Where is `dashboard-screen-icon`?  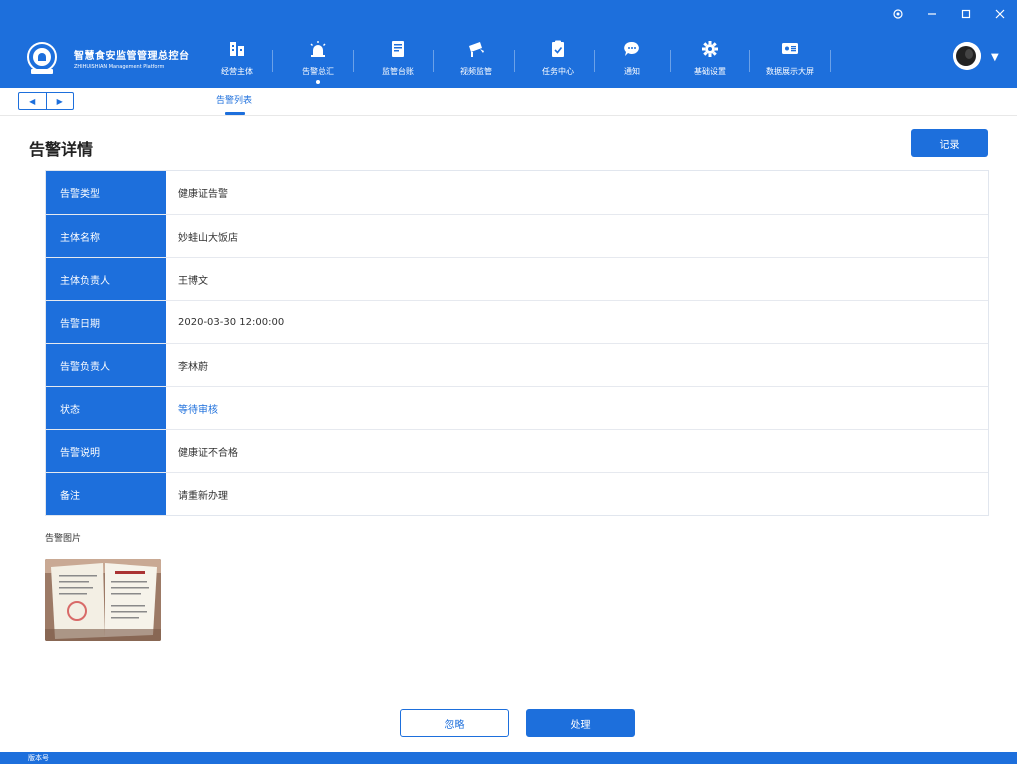 dashboard-screen-icon is located at coordinates (790, 48).